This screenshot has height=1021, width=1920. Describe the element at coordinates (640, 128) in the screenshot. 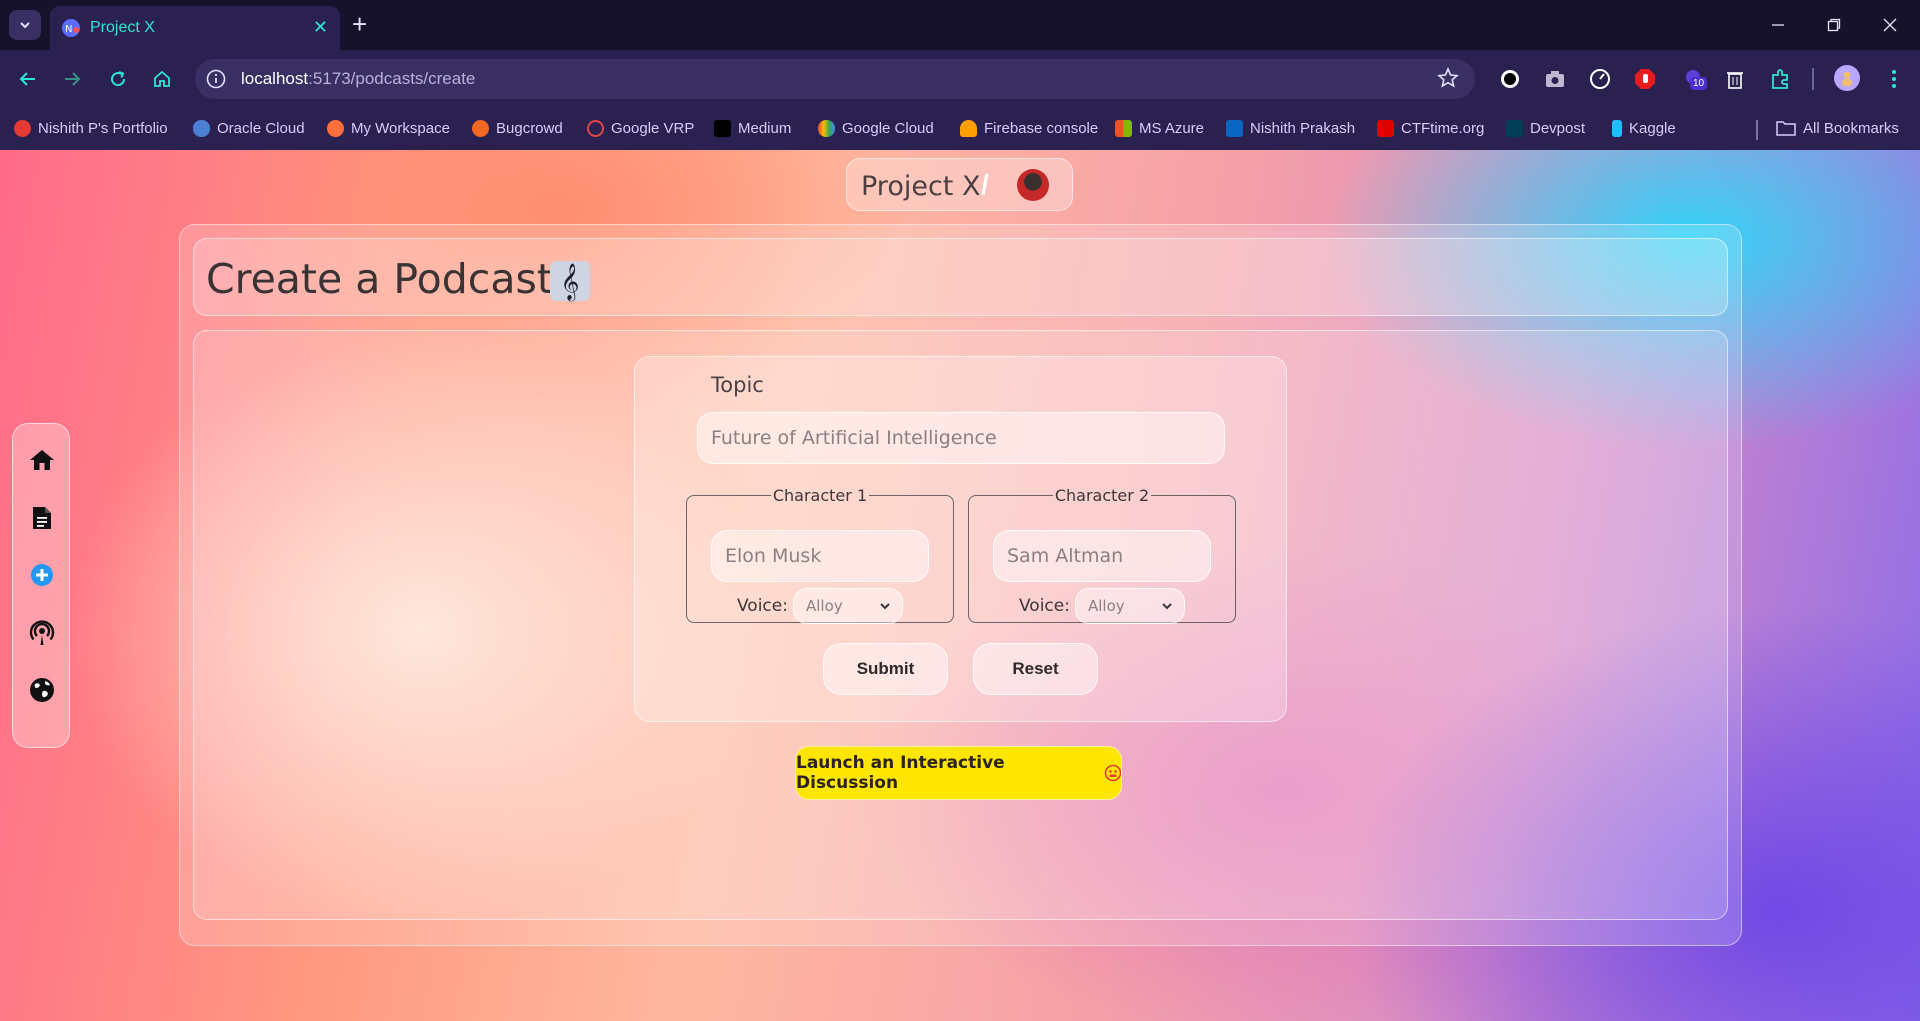

I see `bookmark-4: Google VRP` at that location.